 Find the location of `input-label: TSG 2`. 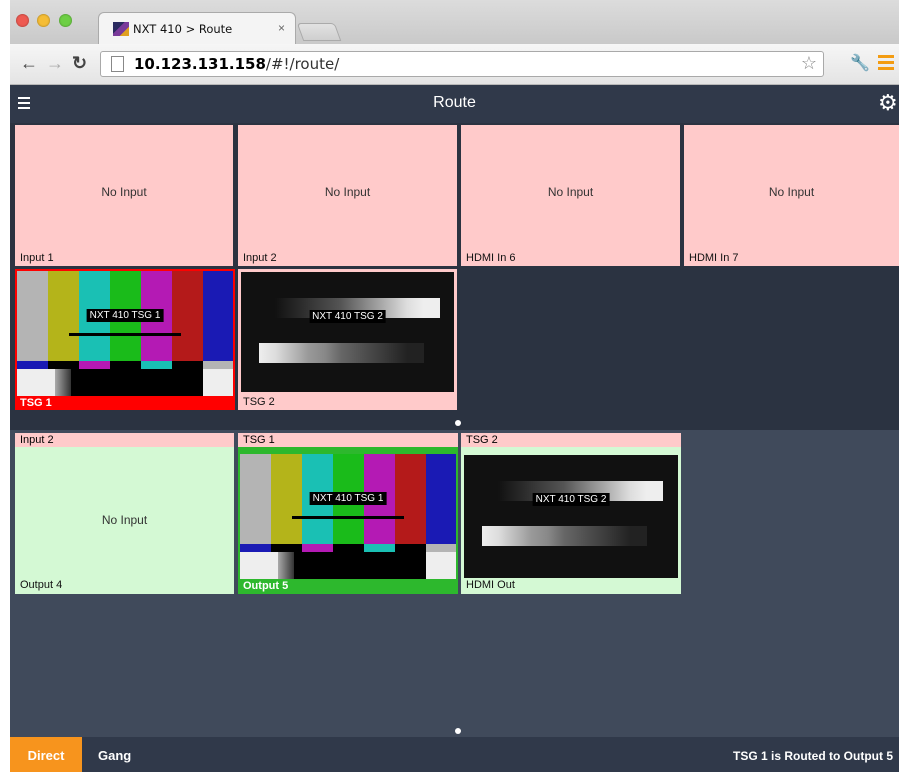

input-label: TSG 2 is located at coordinates (259, 402).